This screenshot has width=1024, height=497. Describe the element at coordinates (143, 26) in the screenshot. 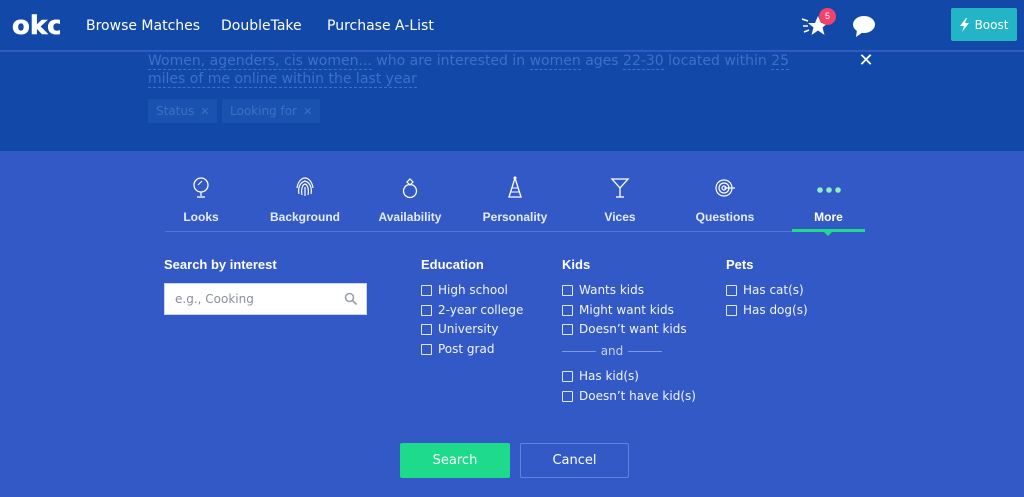

I see `nav-browse-matches: Browse Matches` at that location.